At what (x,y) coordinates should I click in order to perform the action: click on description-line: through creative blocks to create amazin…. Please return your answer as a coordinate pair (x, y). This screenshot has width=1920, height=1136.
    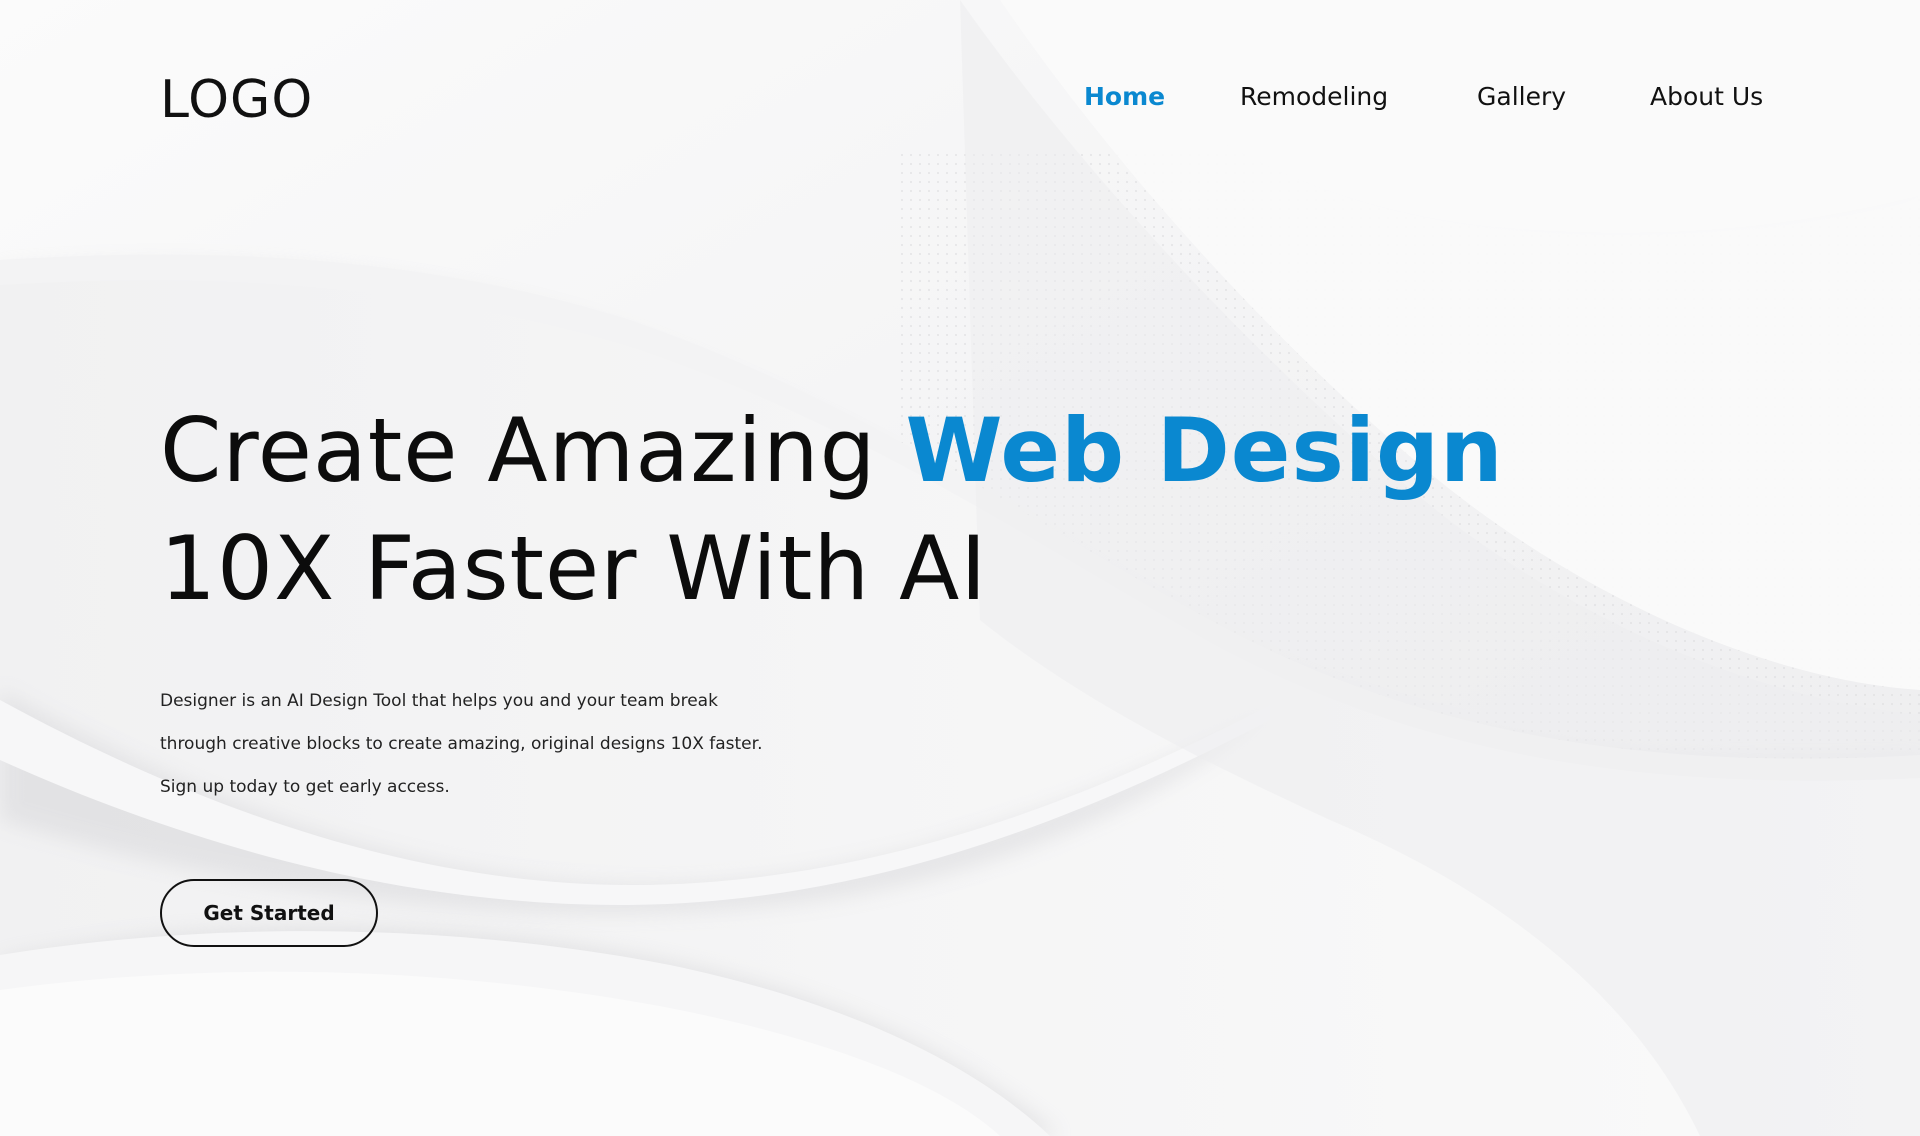
    Looking at the image, I should click on (461, 744).